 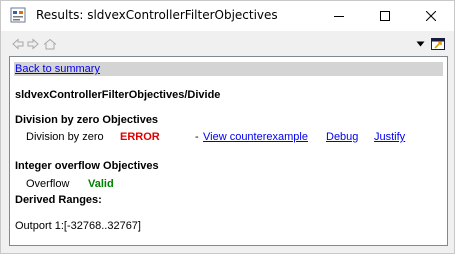 I want to click on maximize-button, so click(x=385, y=16).